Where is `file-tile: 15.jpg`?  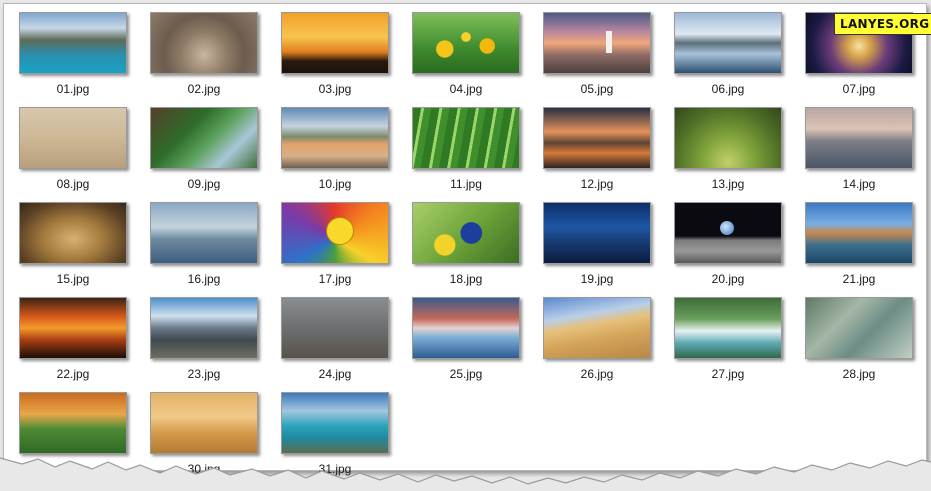
file-tile: 15.jpg is located at coordinates (73, 244).